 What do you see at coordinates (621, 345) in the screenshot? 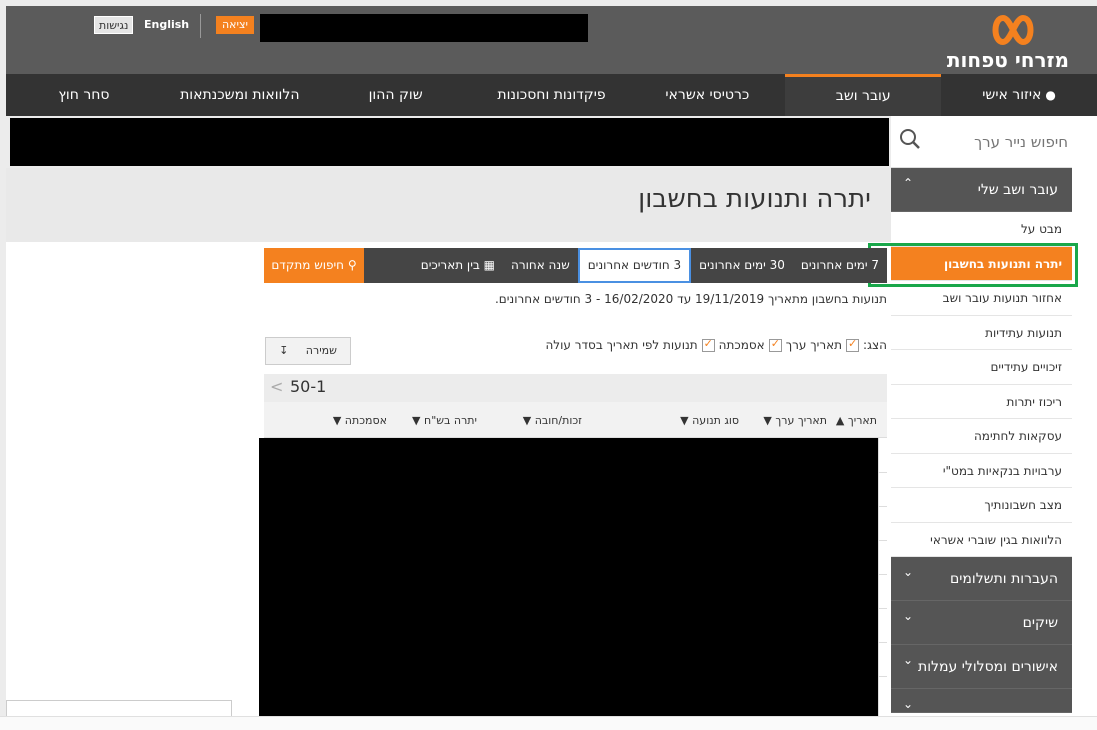
I see `option-label: תנועות לפי תאריך בסדר עולה` at bounding box center [621, 345].